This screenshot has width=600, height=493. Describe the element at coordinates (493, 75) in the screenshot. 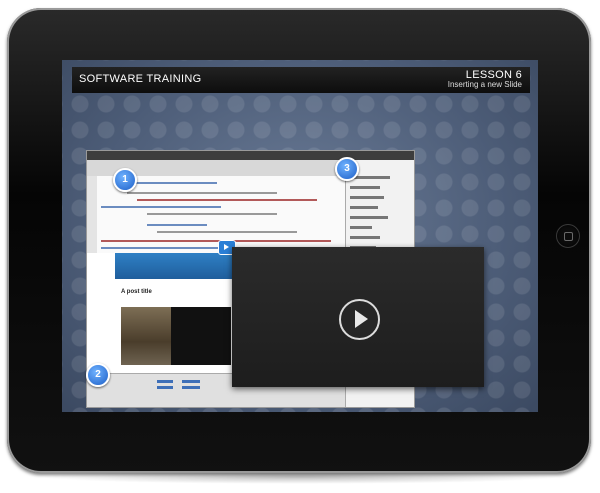

I see `lesson-number: LESSON 6` at that location.